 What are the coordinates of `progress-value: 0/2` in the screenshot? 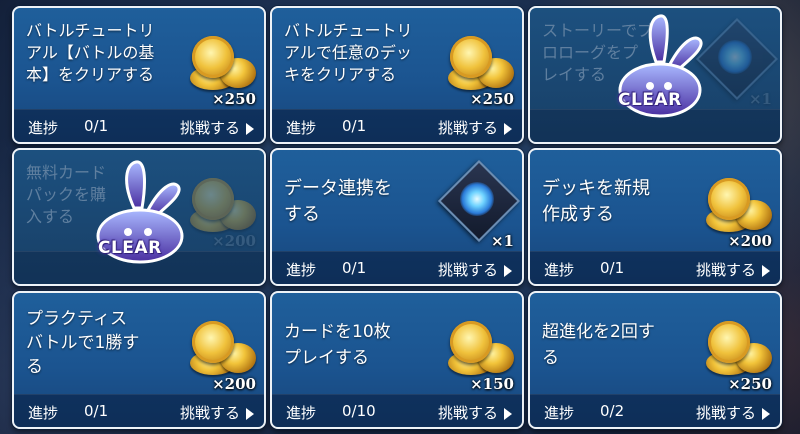 It's located at (612, 411).